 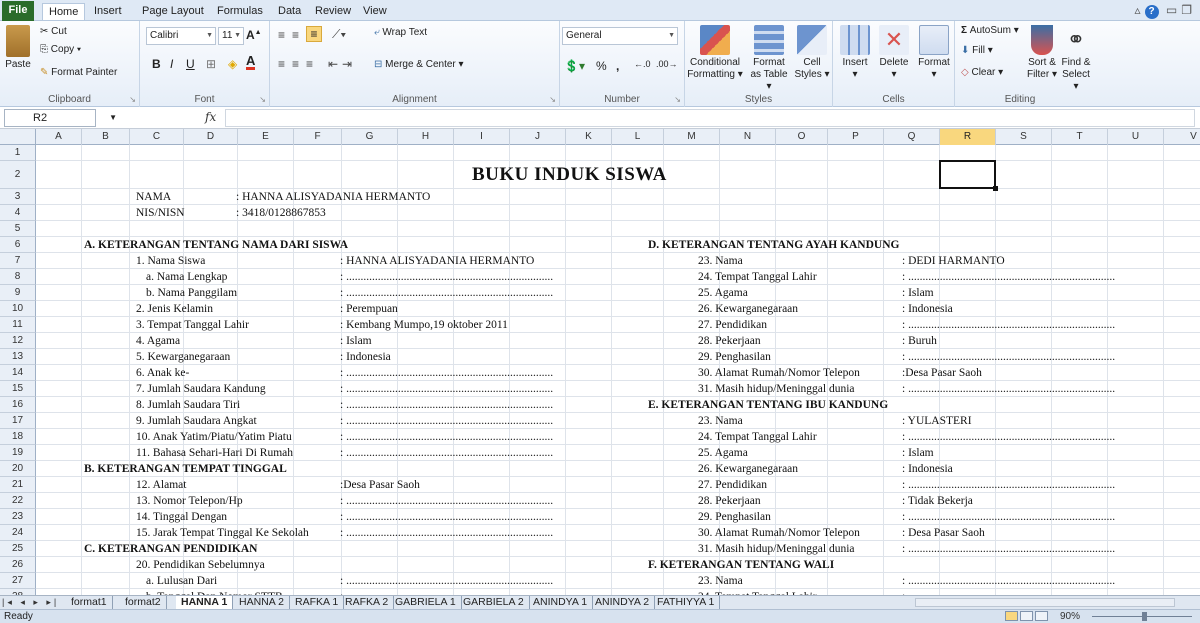 I want to click on column-header-i: I, so click(x=482, y=137).